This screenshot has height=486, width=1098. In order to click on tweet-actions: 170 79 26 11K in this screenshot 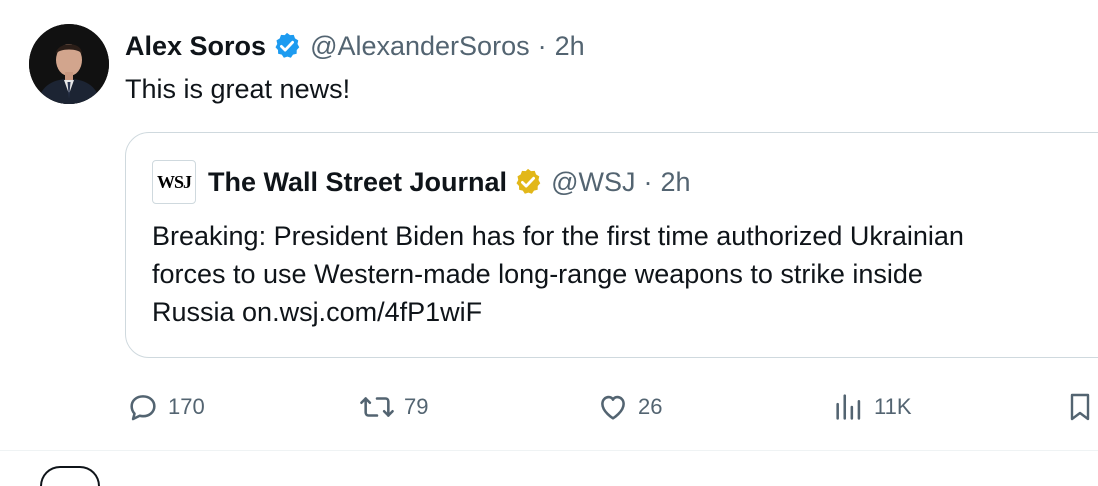, I will do `click(549, 406)`.